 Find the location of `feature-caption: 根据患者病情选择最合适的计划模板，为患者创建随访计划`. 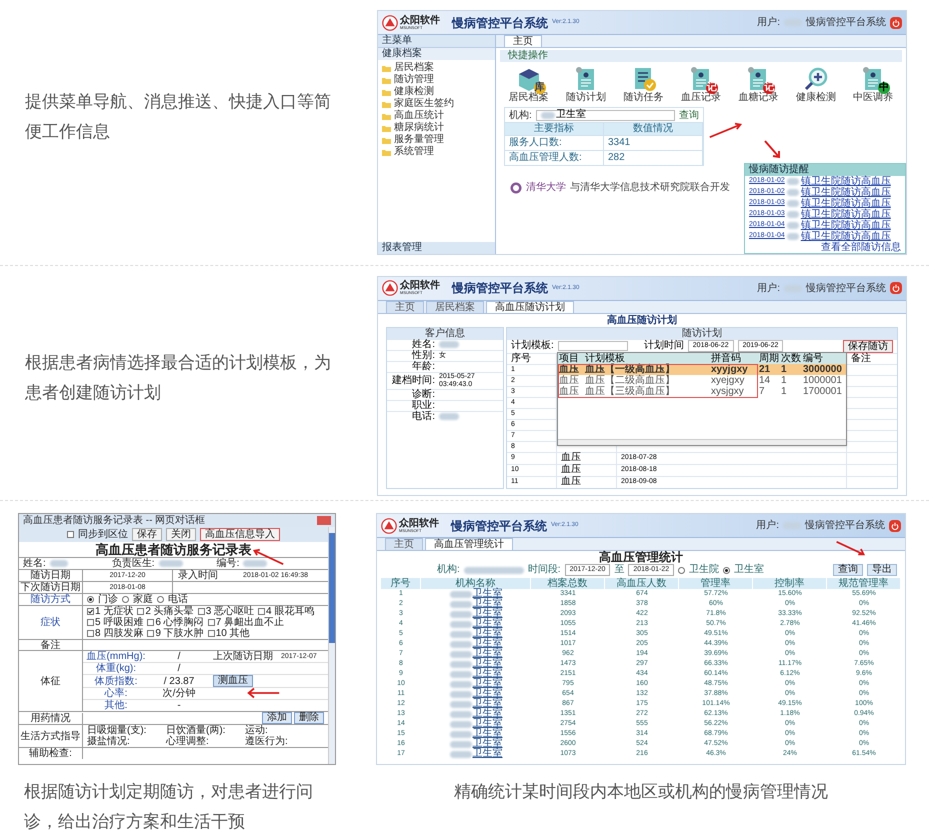

feature-caption: 根据患者病情选择最合适的计划模板，为患者创建随访计划 is located at coordinates (178, 378).